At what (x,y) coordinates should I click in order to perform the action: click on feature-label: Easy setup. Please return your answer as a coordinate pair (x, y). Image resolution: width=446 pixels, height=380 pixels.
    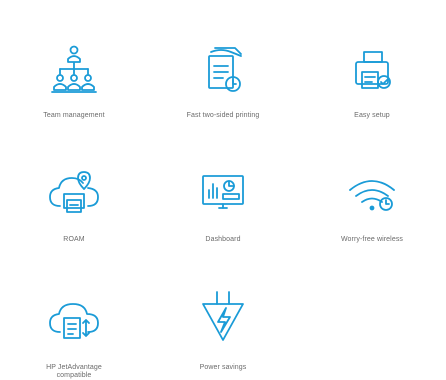
    Looking at the image, I should click on (372, 115).